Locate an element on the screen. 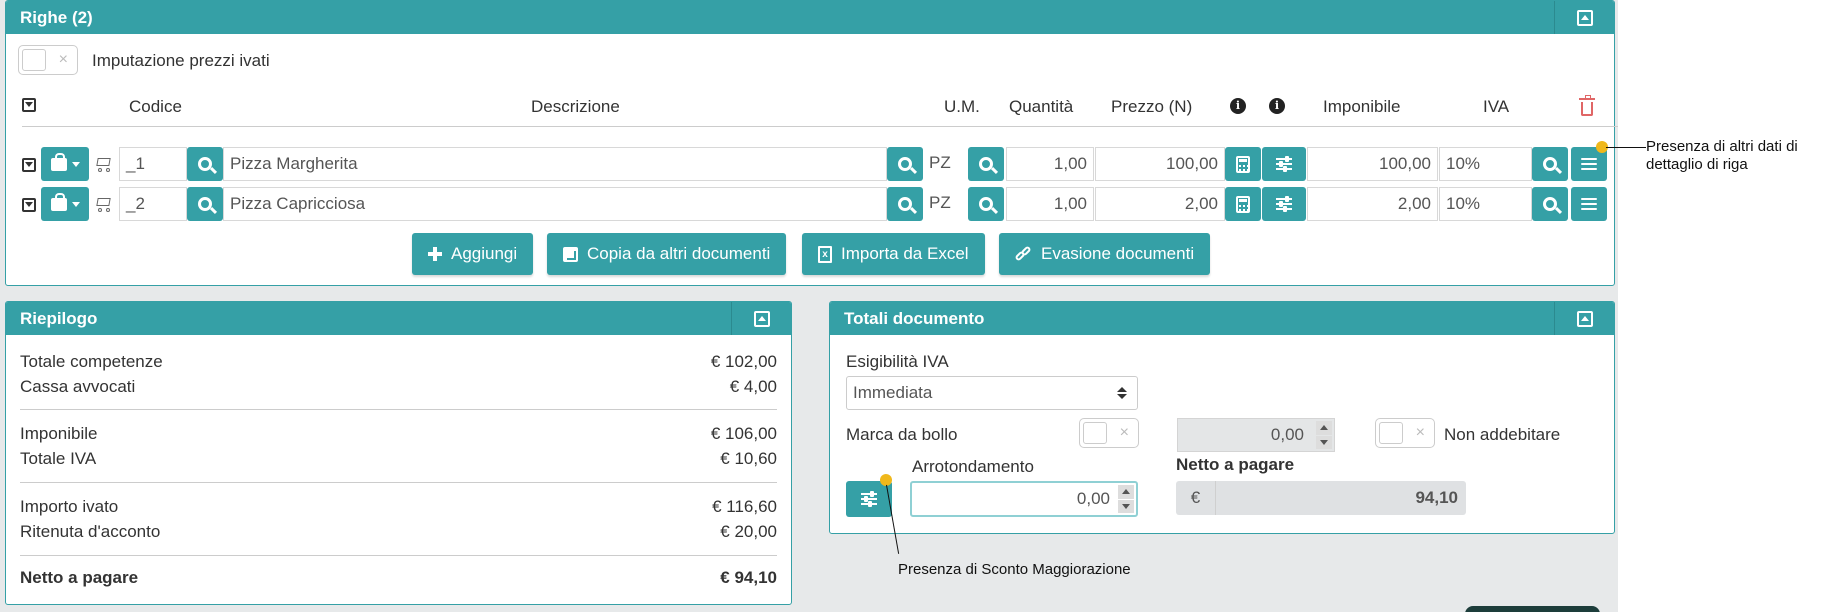 This screenshot has width=1828, height=612. col-um: U.M. is located at coordinates (962, 106).